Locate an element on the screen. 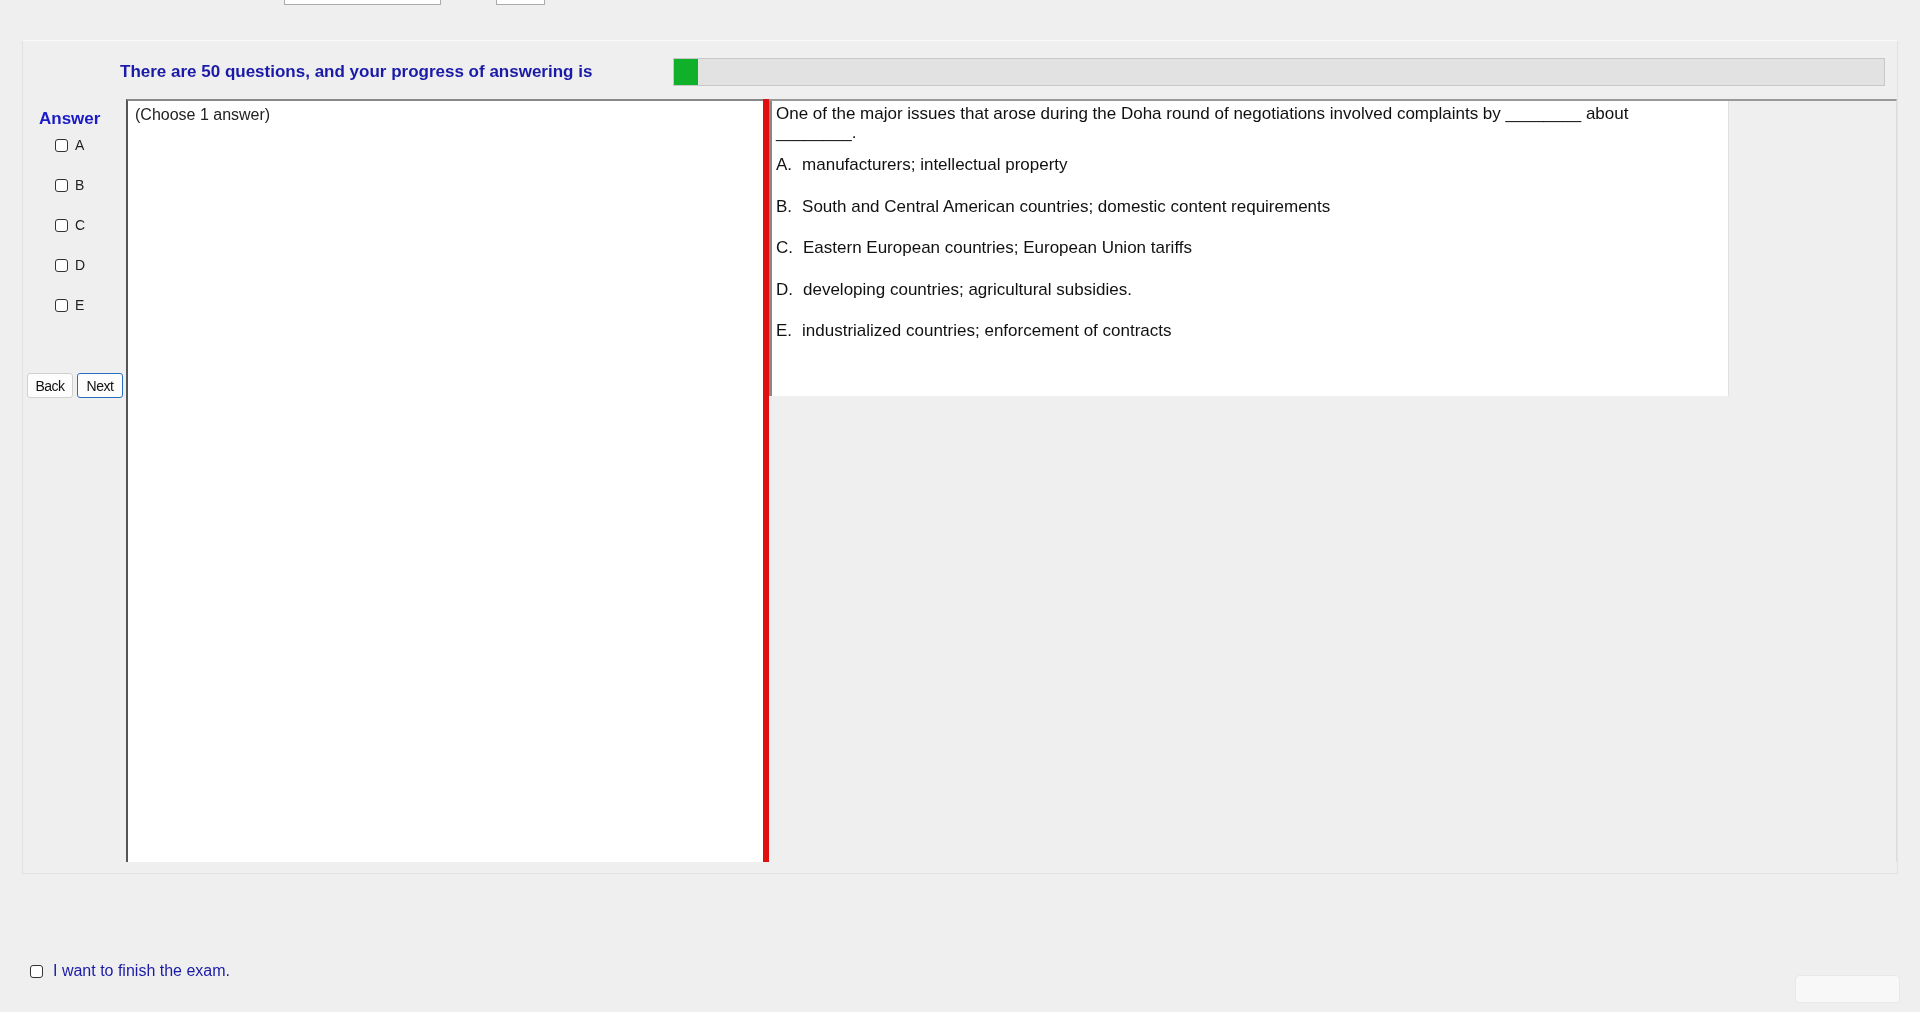  question-text: One of the major issues that arose during the Doha round of negotiations involved complaints by ________ about ________. is located at coordinates (1203, 123).